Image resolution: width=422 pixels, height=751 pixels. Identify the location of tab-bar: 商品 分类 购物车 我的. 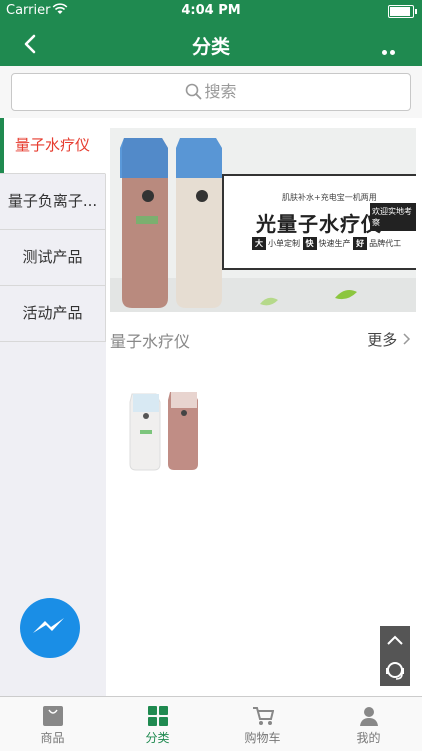
(211, 723).